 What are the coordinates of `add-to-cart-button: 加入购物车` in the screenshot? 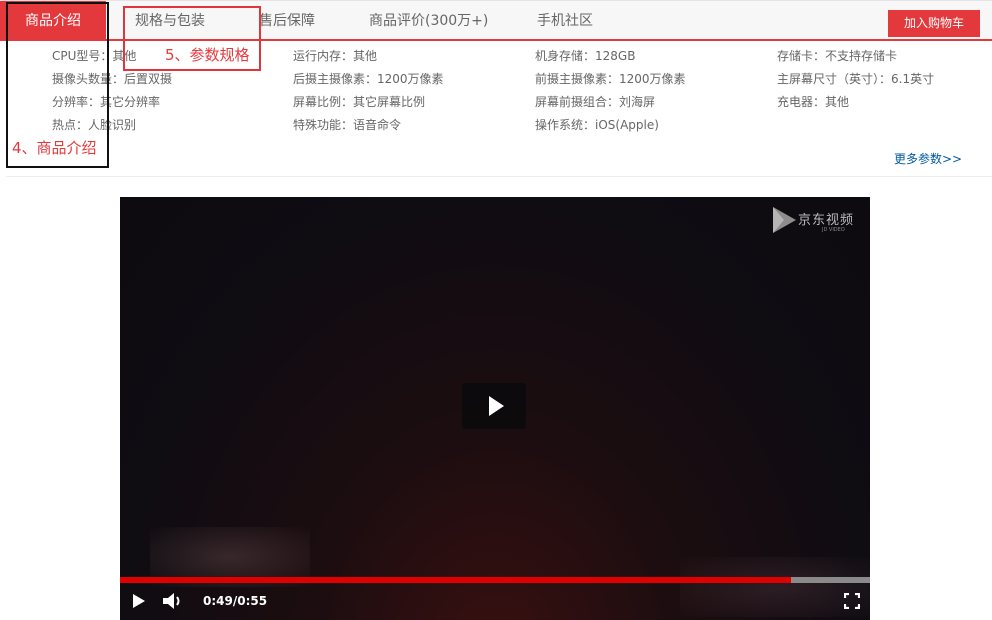 It's located at (934, 23).